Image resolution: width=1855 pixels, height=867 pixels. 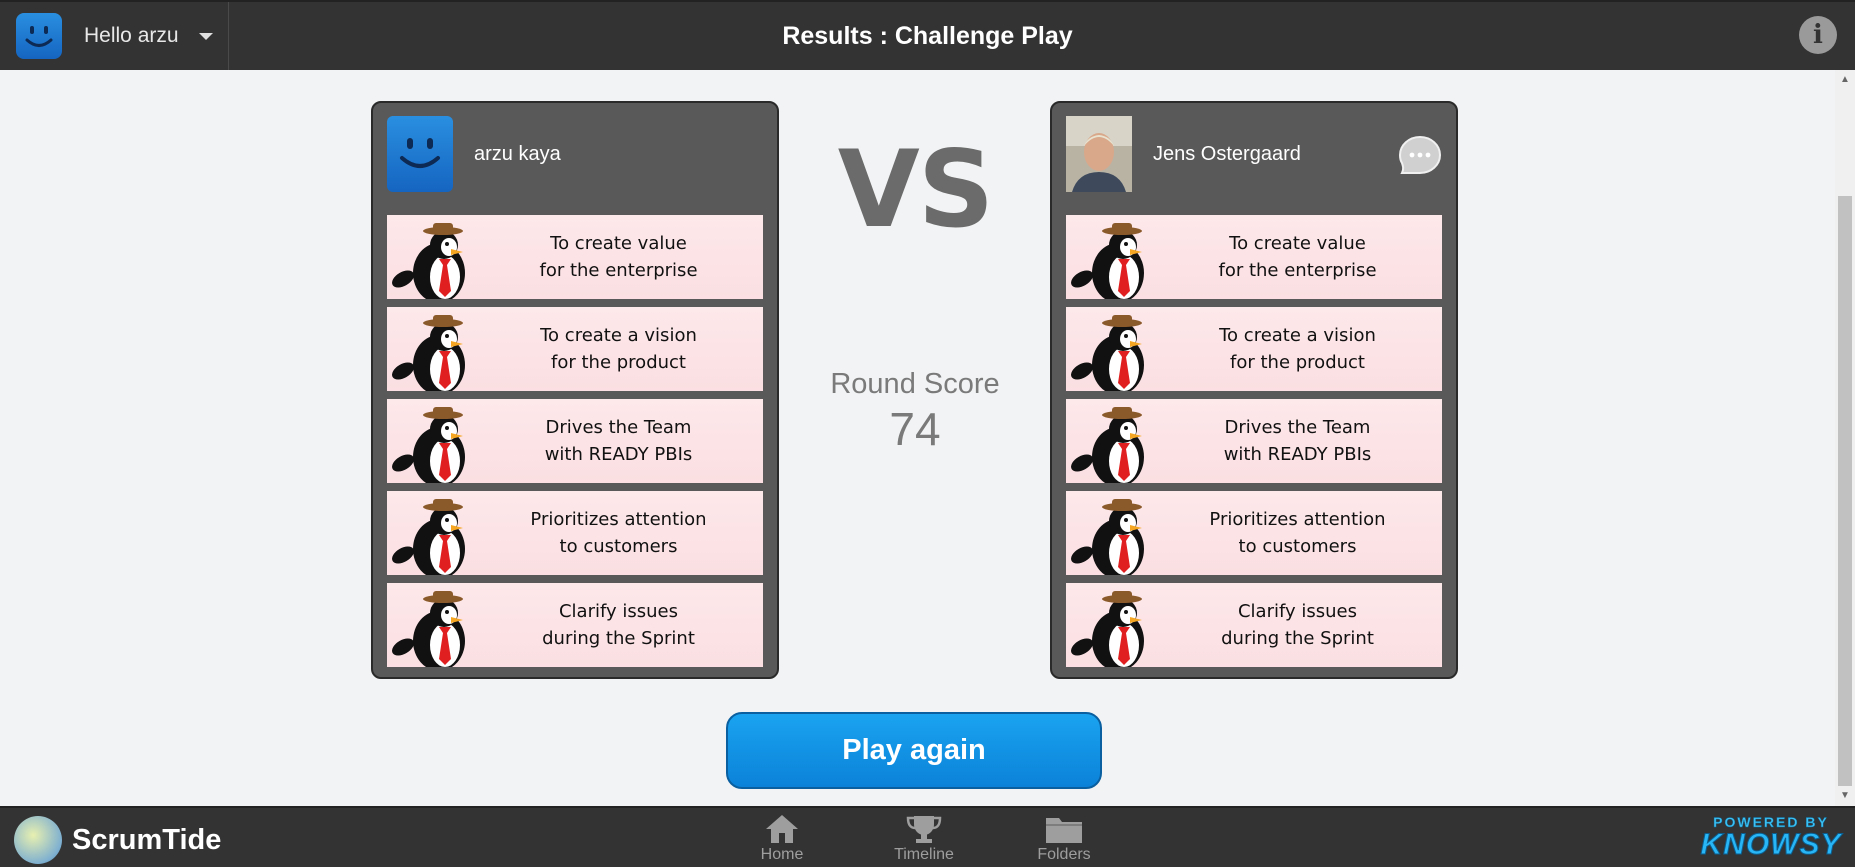 I want to click on trophy-icon, so click(x=924, y=829).